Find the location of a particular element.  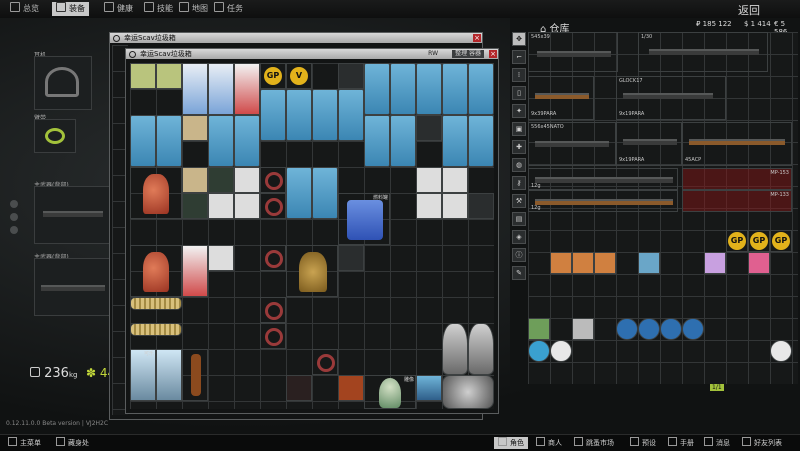

filter-keys-button: ⚷ is located at coordinates (519, 183).